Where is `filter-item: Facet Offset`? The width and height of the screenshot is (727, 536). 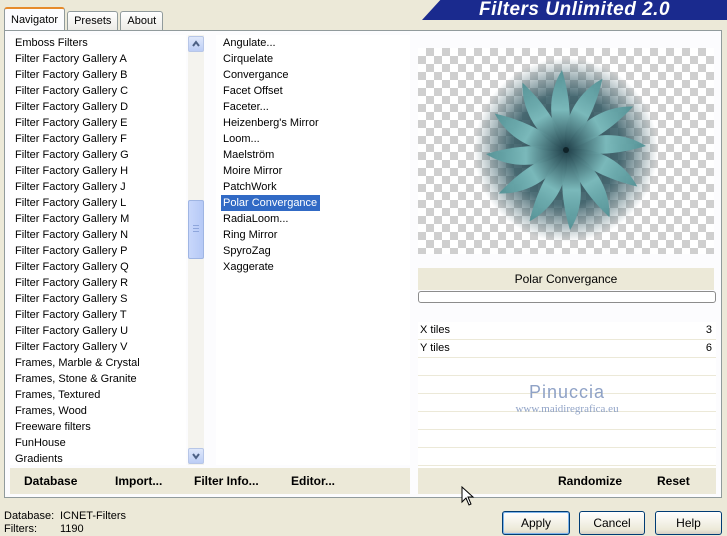
filter-item: Facet Offset is located at coordinates (313, 91).